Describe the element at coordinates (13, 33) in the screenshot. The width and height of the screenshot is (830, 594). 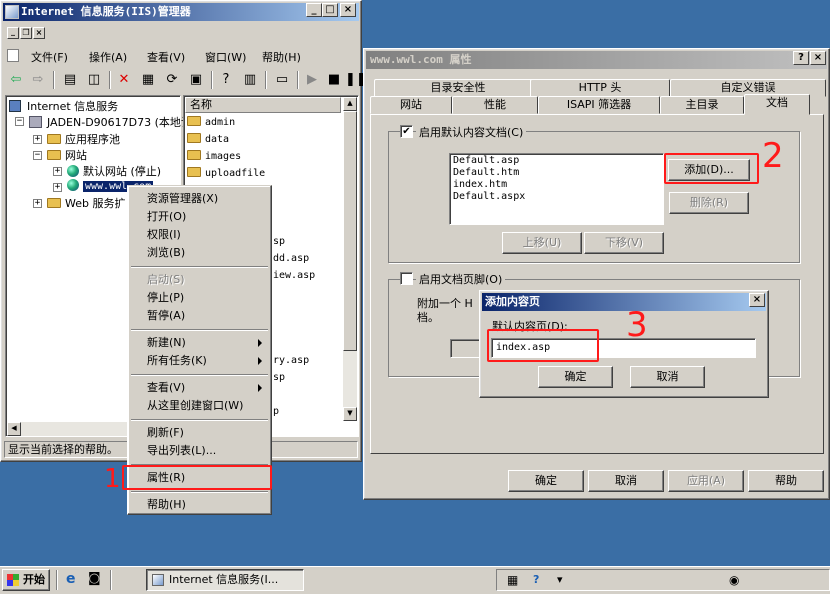
I see `mdi-minimize-button: _` at that location.